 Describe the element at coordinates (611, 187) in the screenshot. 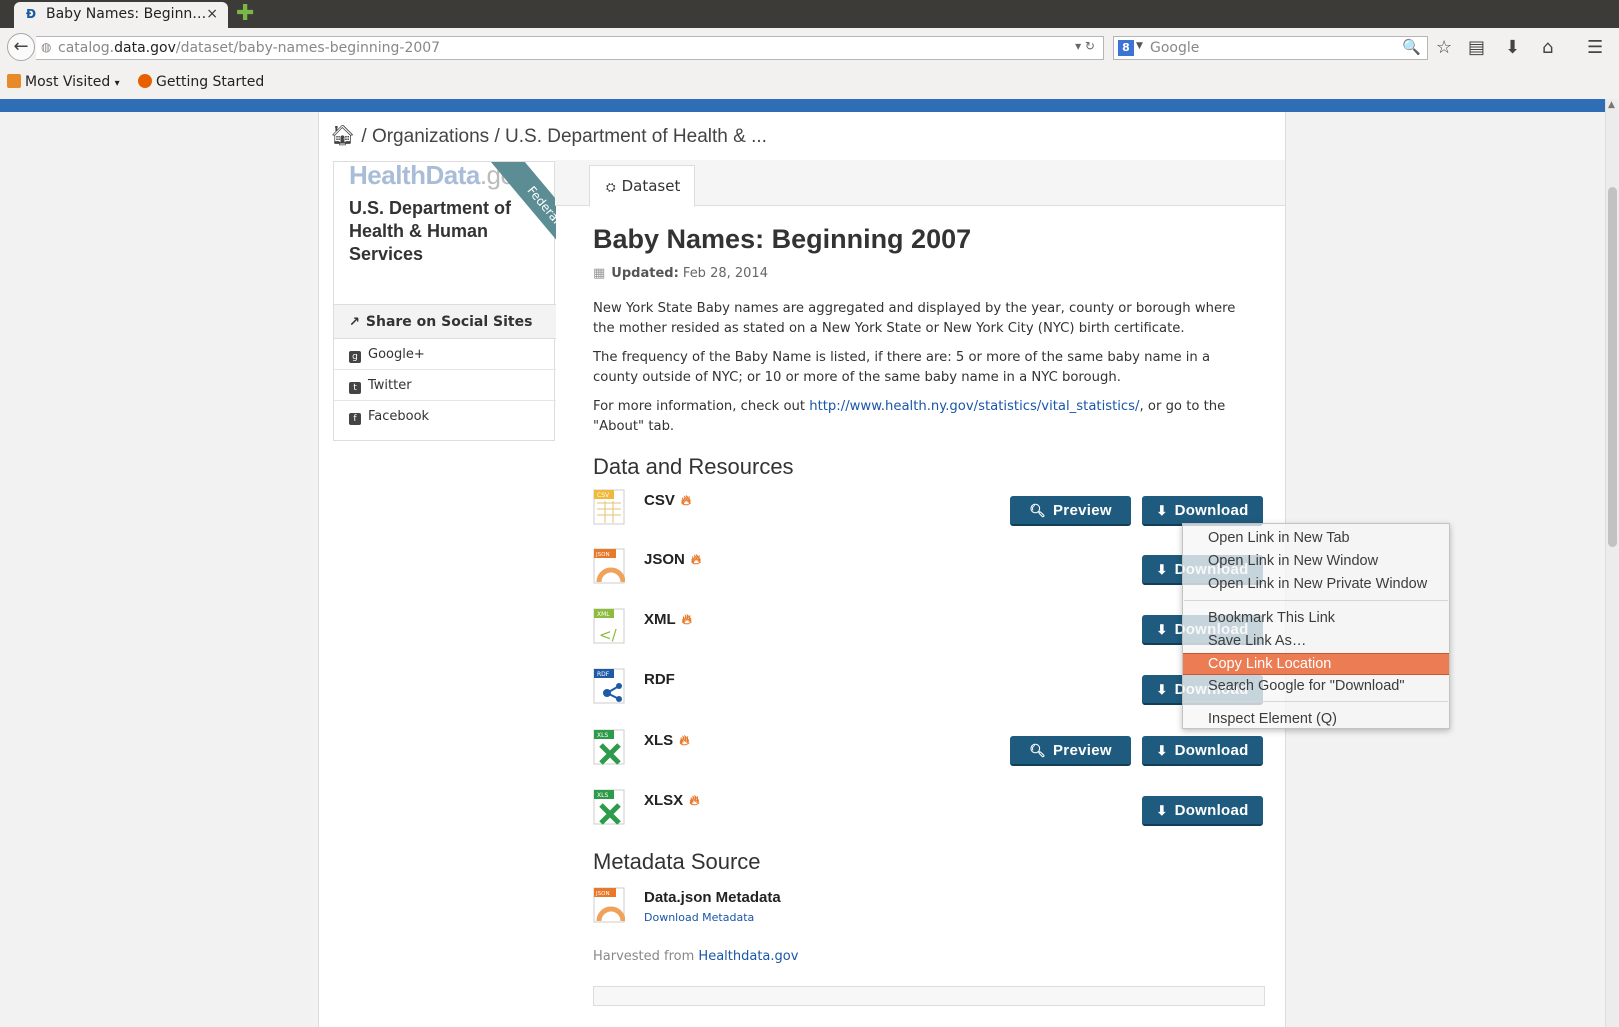

I see `sitemap-icon: ⛭` at that location.